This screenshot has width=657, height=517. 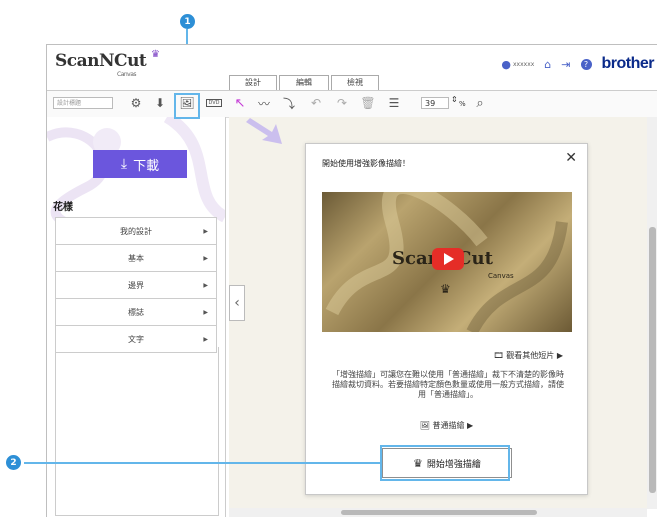 I want to click on tab-design: 設計, so click(x=253, y=82).